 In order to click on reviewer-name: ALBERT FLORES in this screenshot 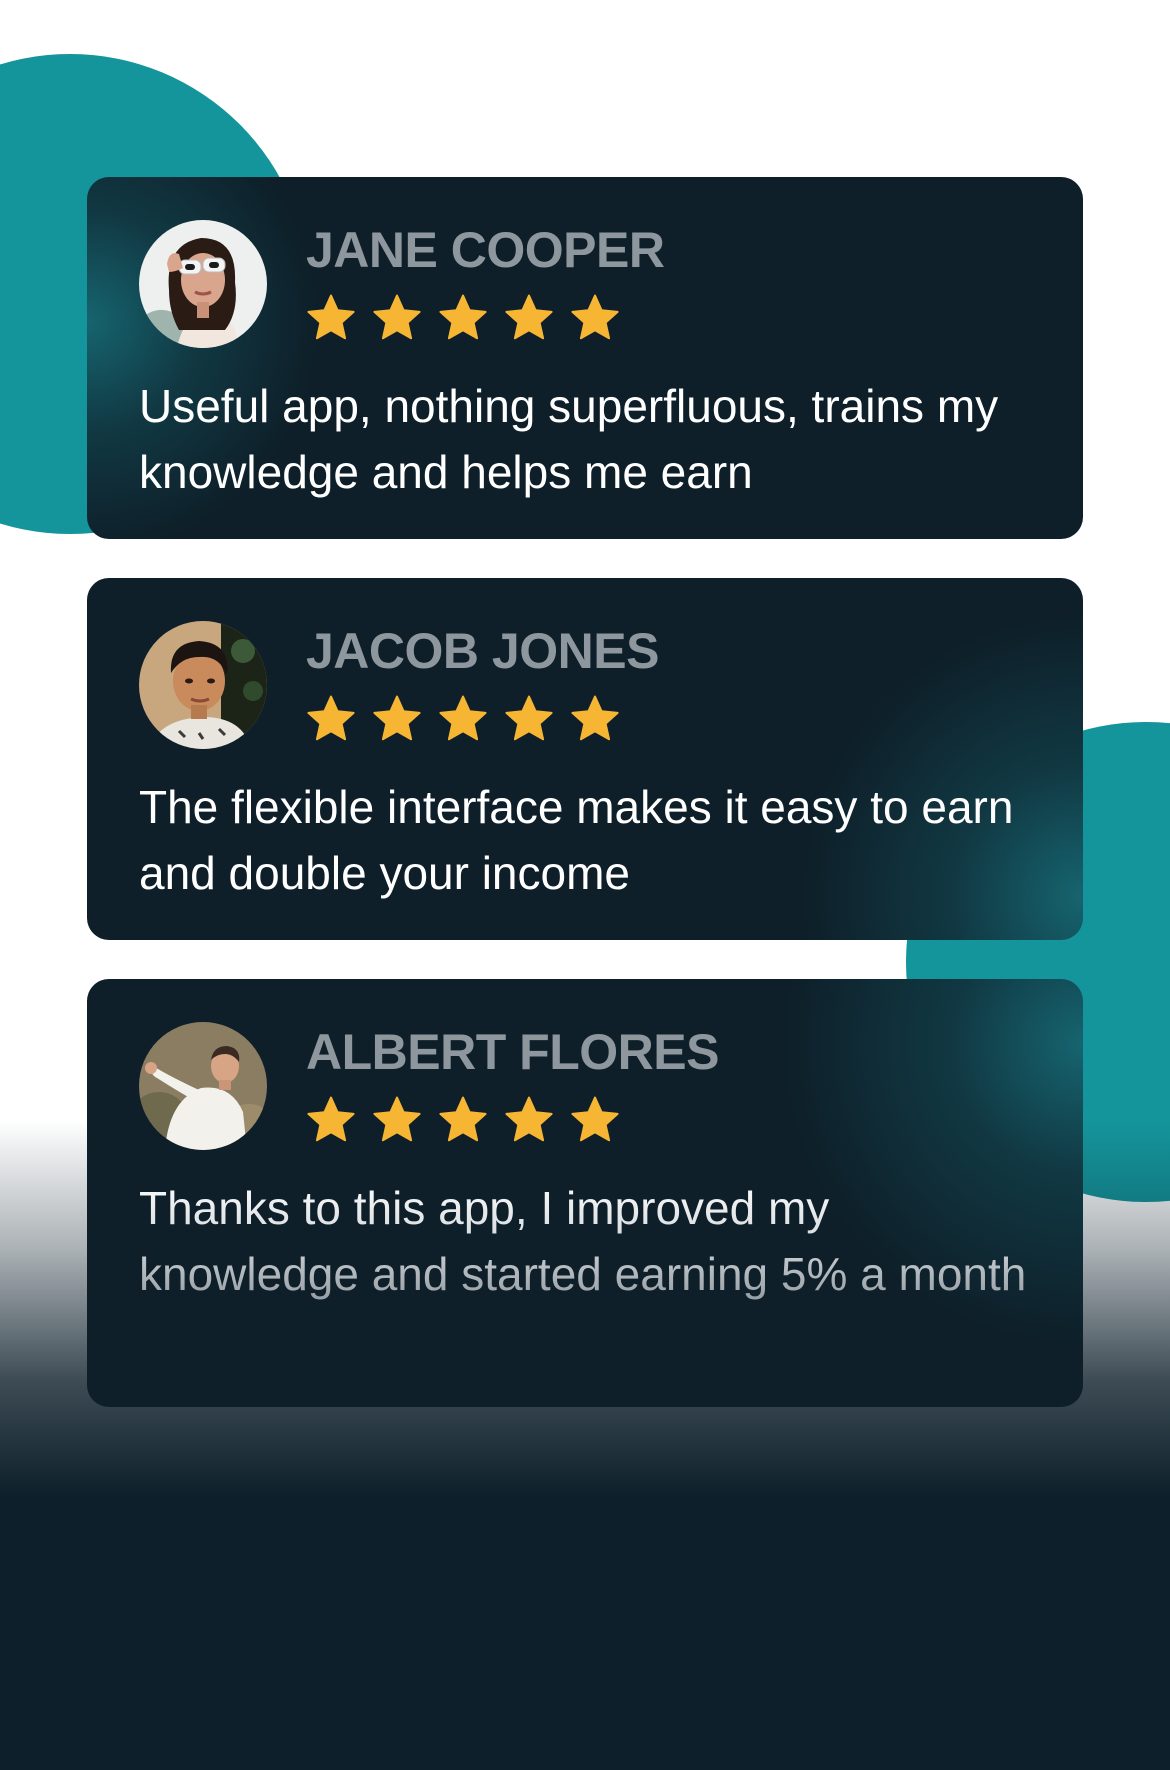, I will do `click(512, 1052)`.